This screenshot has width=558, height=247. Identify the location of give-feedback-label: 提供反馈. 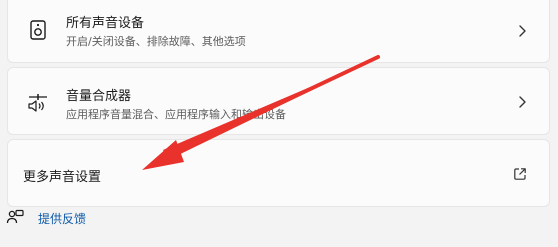
(62, 218).